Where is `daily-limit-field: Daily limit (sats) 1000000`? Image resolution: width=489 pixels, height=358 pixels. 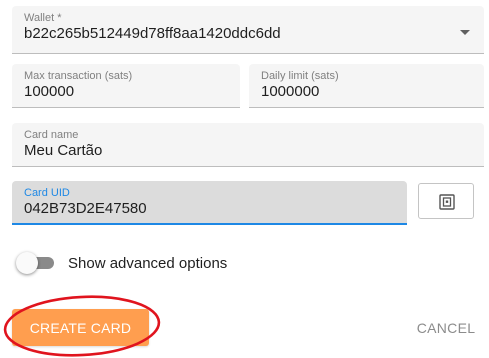
daily-limit-field: Daily limit (sats) 1000000 is located at coordinates (366, 86).